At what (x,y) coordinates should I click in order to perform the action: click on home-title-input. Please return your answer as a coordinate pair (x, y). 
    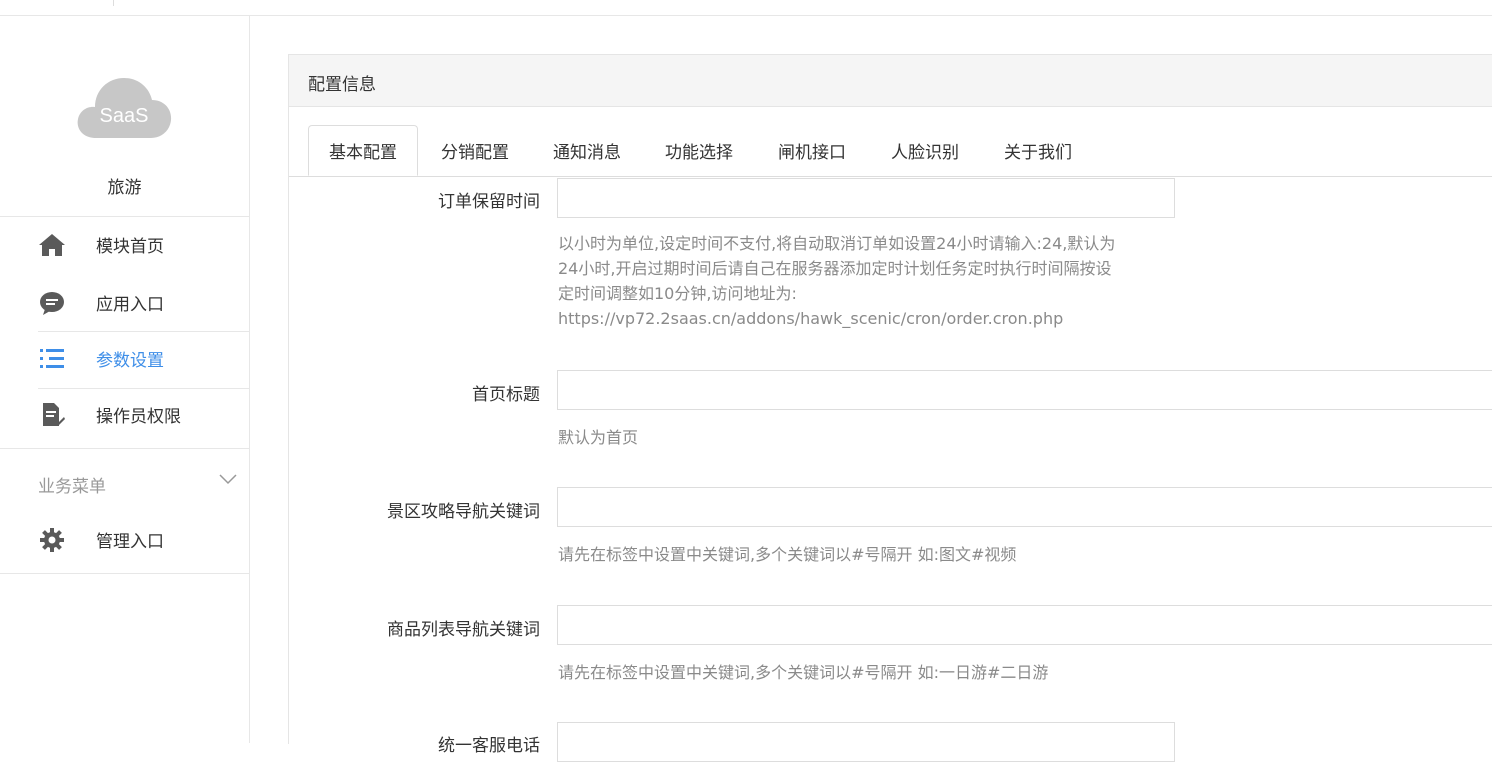
    Looking at the image, I should click on (1024, 390).